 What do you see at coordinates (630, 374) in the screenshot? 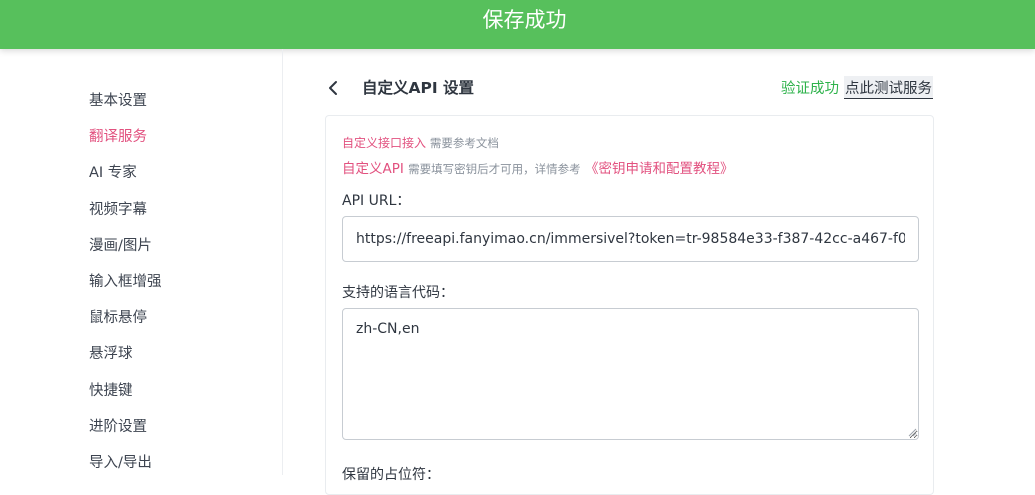
I see `lang-codes-textarea: zh-CN,en` at bounding box center [630, 374].